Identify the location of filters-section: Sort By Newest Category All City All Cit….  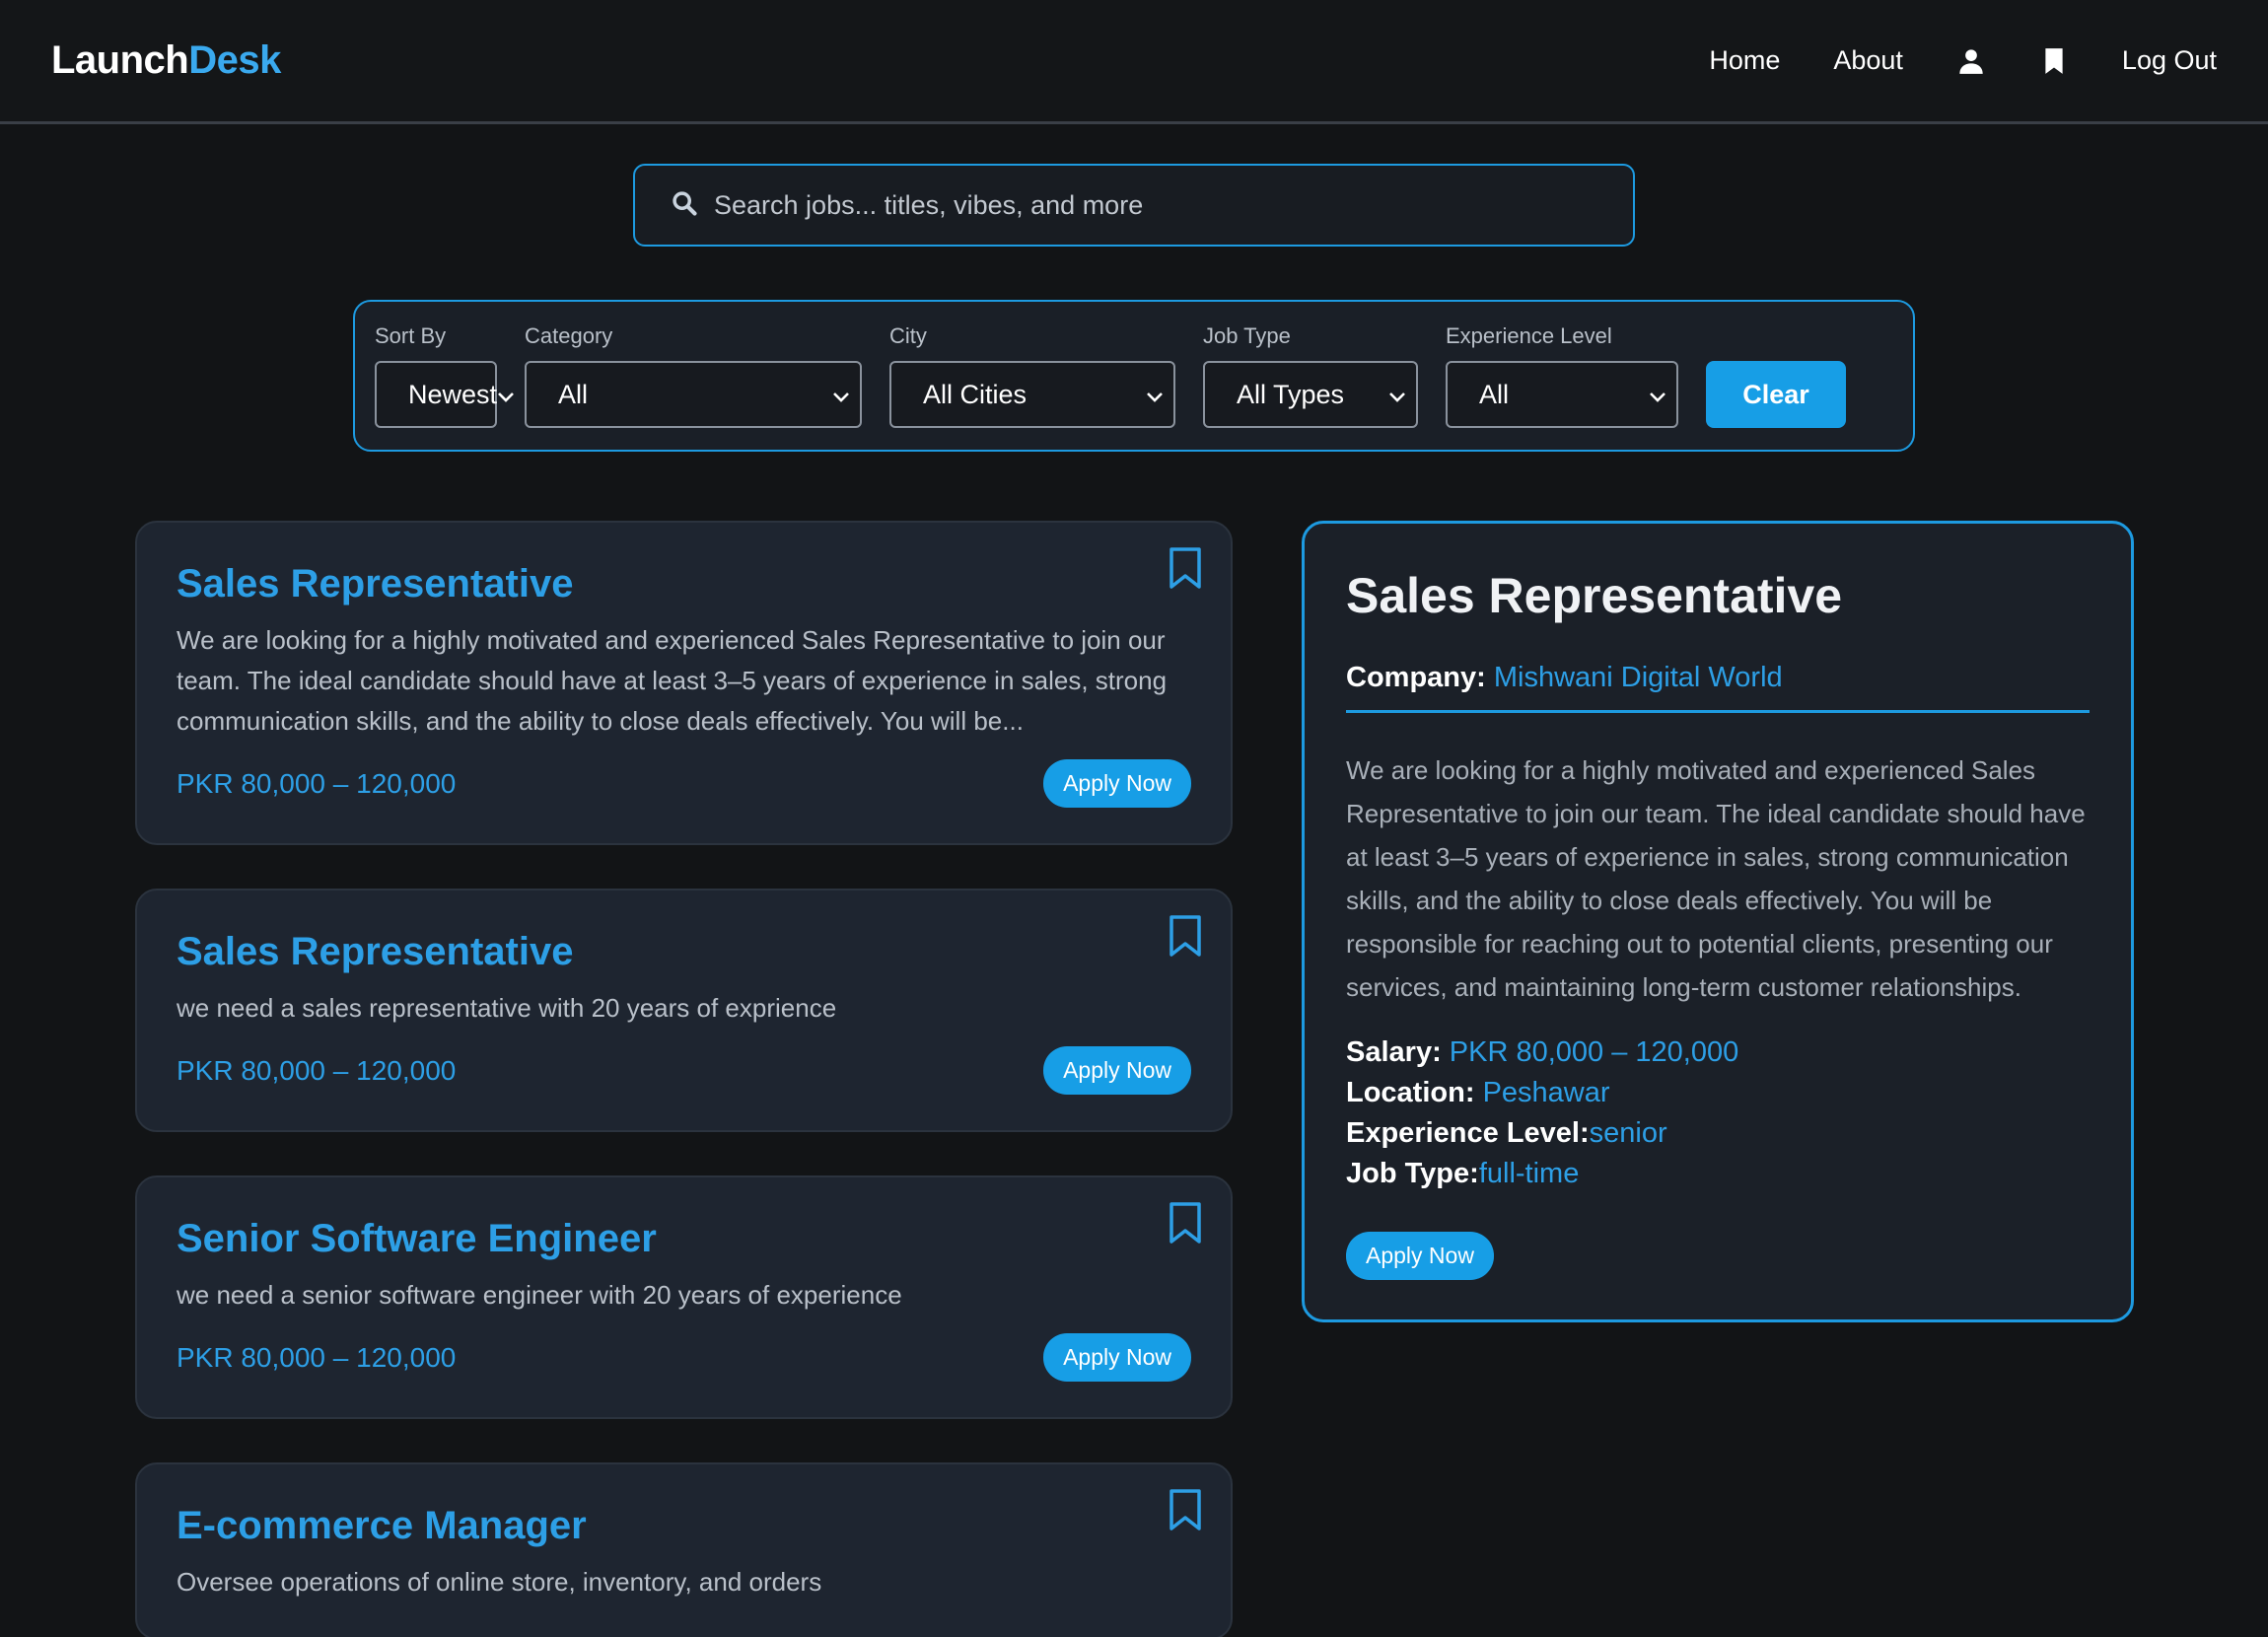
(1134, 376).